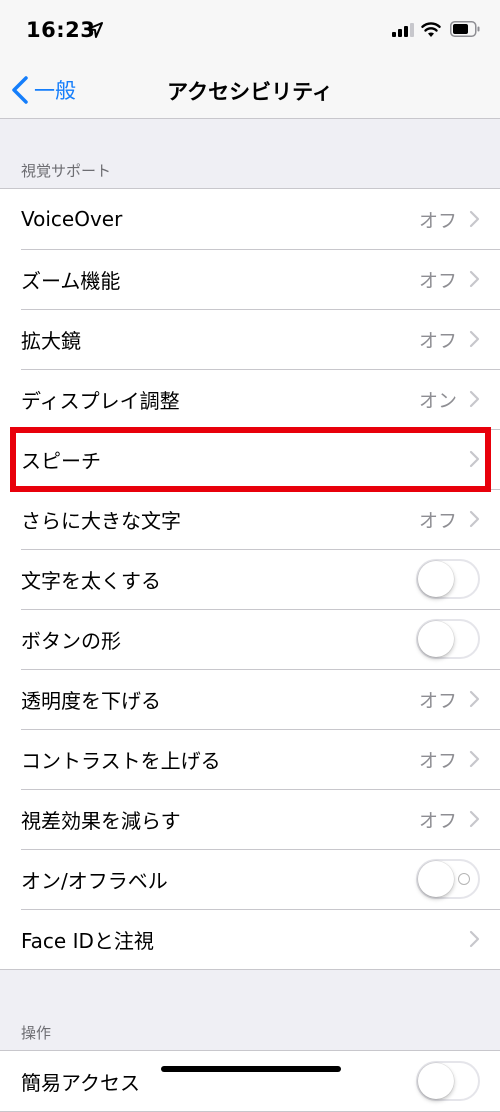 The height and width of the screenshot is (1112, 500). What do you see at coordinates (94, 880) in the screenshot?
I see `row-label: オン/オフラベル` at bounding box center [94, 880].